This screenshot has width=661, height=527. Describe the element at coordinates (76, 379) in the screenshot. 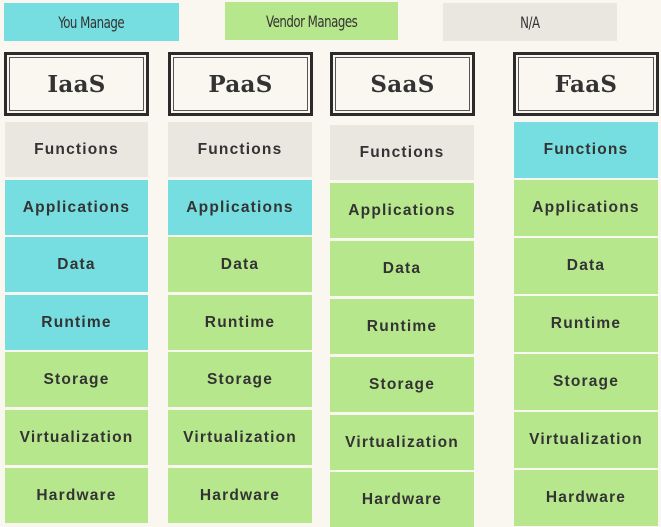

I see `cell-iaas-storage: Storage` at that location.